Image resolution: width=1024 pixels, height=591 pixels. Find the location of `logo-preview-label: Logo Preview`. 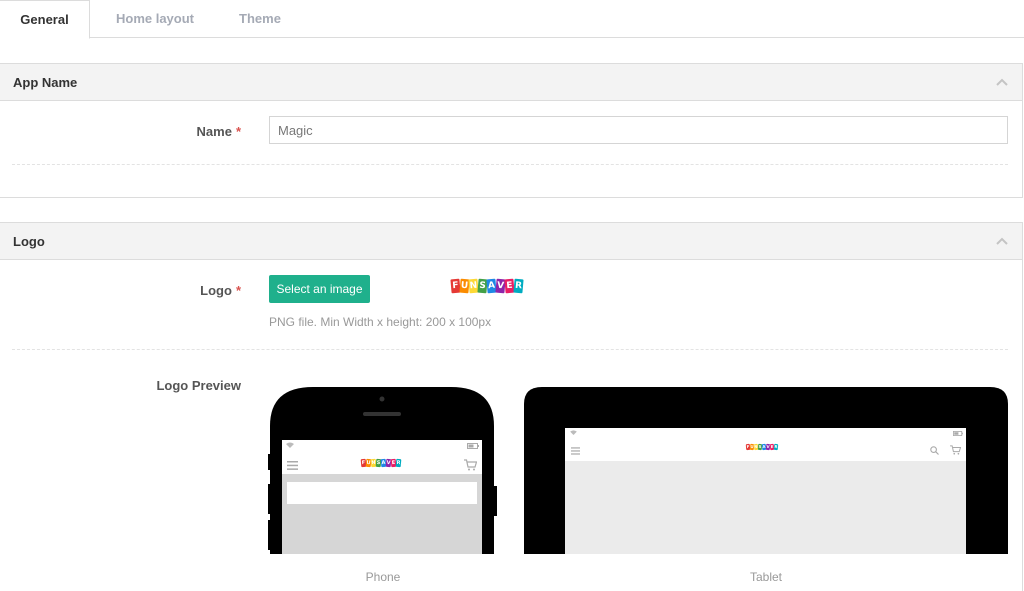

logo-preview-label: Logo Preview is located at coordinates (198, 385).